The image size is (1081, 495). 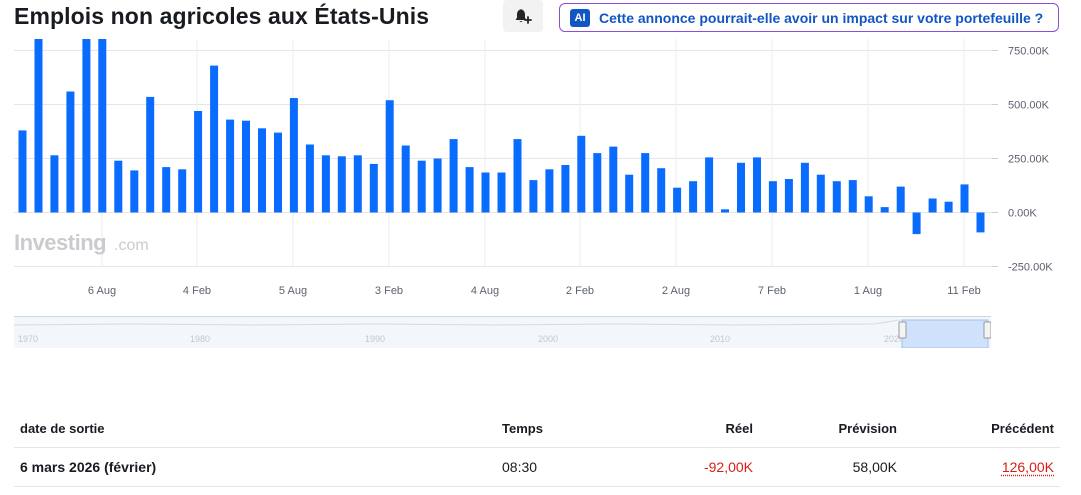 I want to click on navigator-right-handle, so click(x=987, y=330).